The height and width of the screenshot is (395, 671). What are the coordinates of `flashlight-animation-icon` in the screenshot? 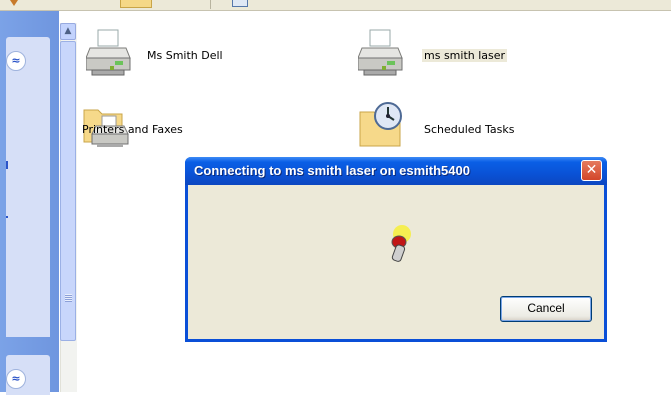 It's located at (401, 243).